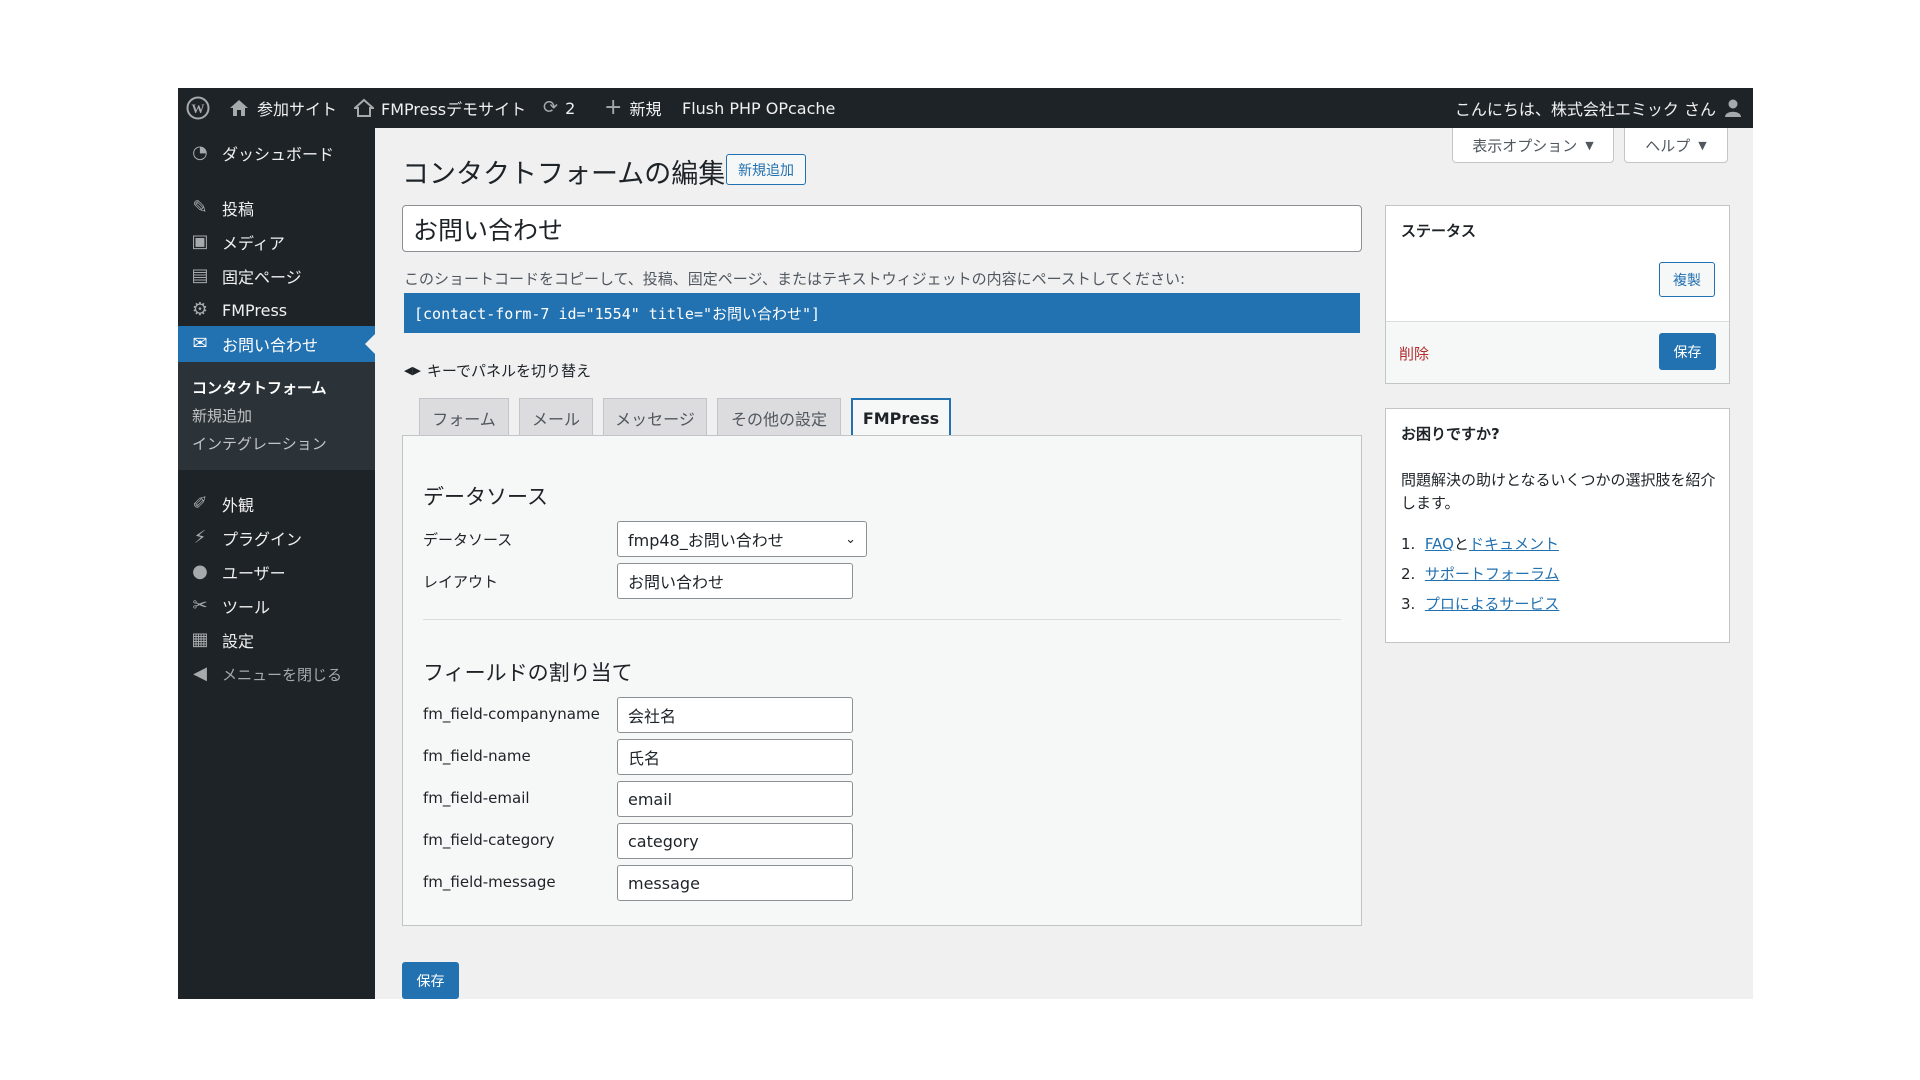  Describe the element at coordinates (735, 715) in the screenshot. I see `companyname-field: 会社名` at that location.